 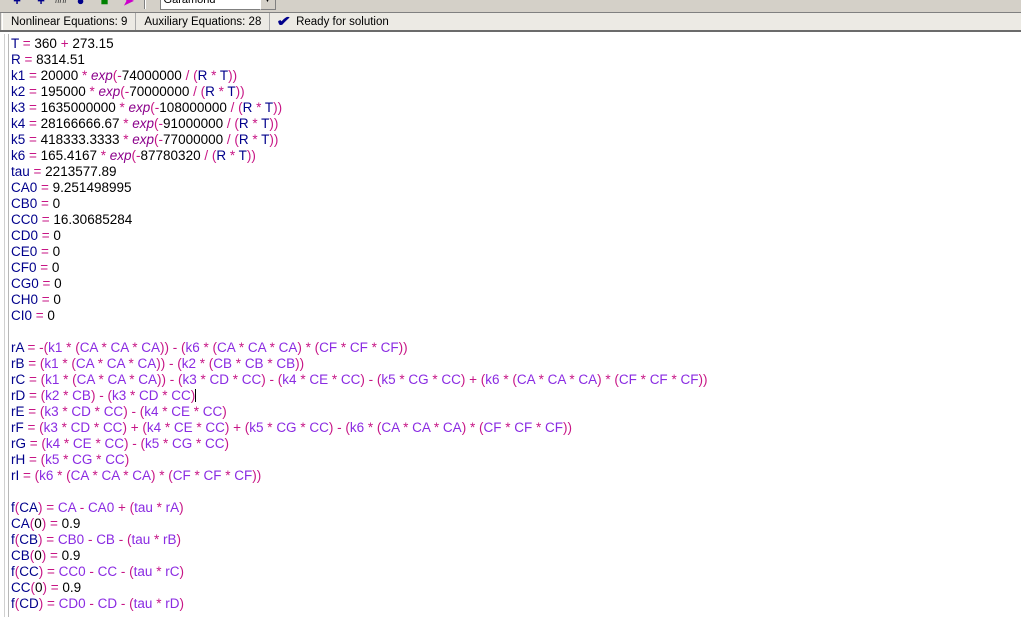 I want to click on equation-line: f(CA) = CA - CA0 + (tau * rA), so click(x=514, y=508).